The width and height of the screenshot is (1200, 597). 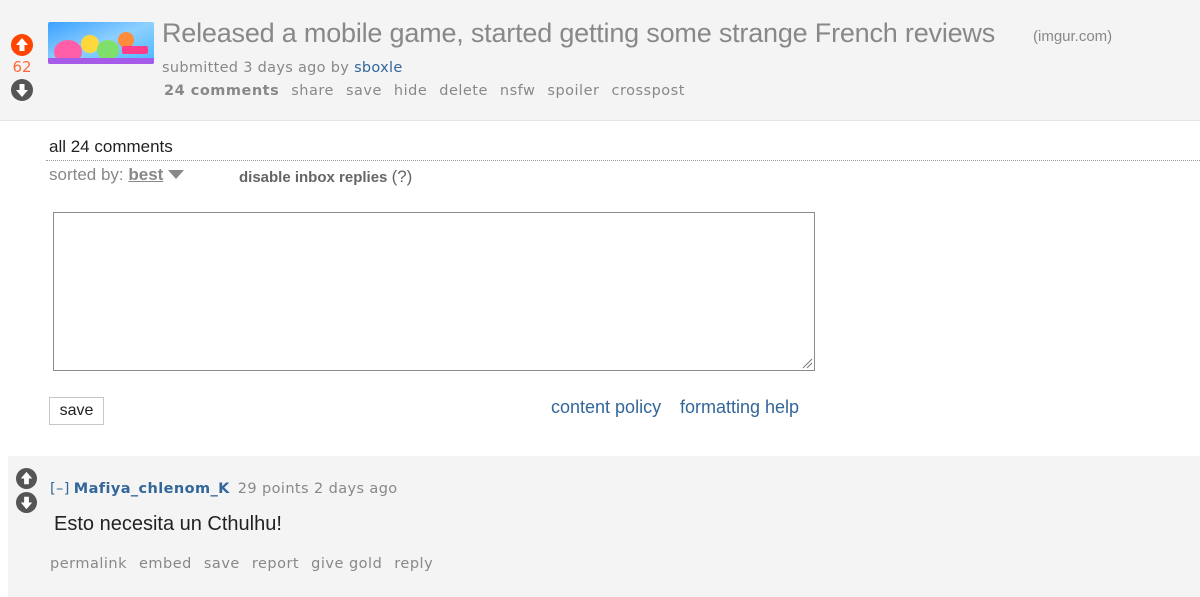 What do you see at coordinates (807, 363) in the screenshot?
I see `resize-handle-icon` at bounding box center [807, 363].